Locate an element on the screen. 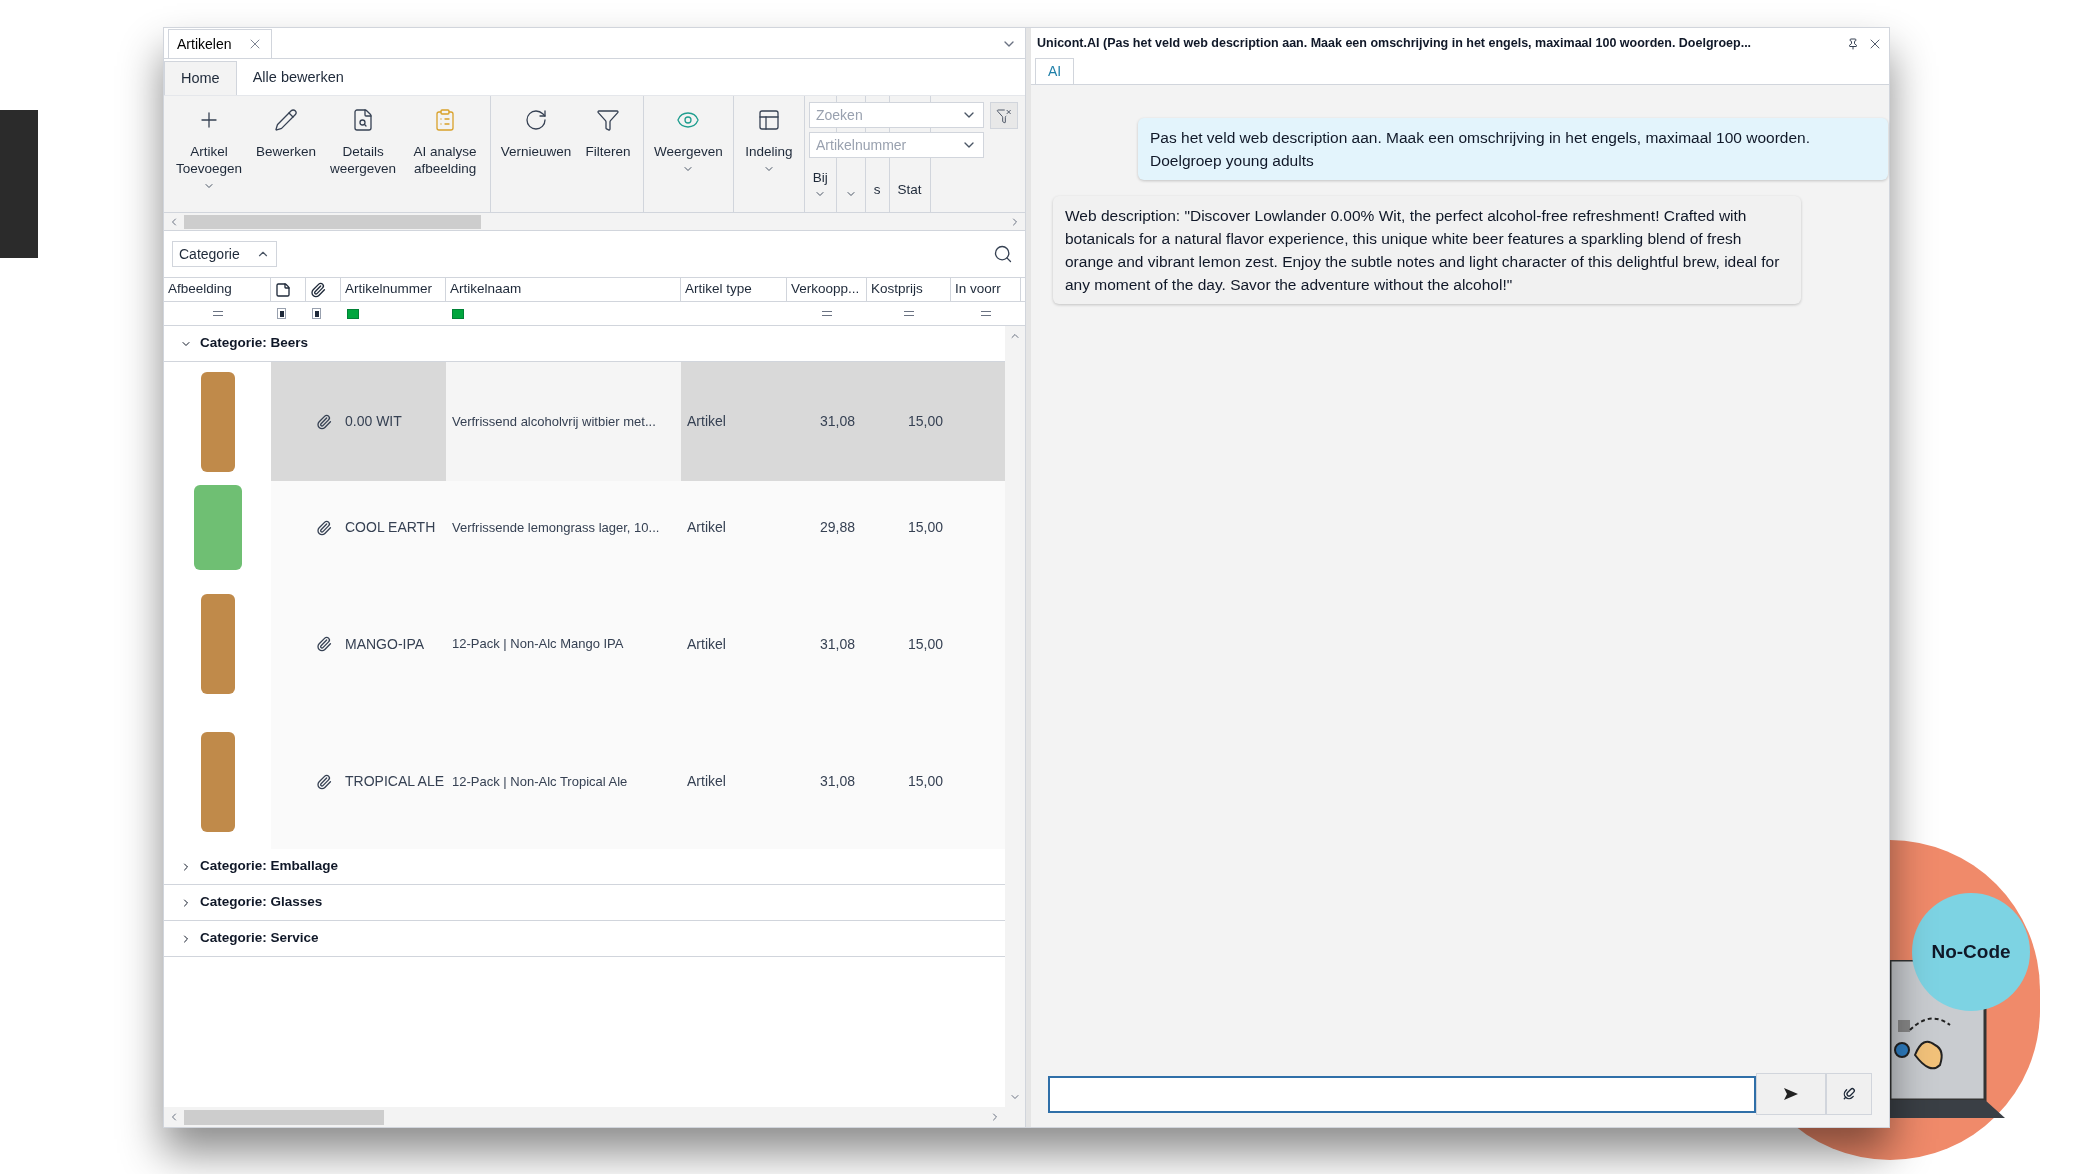 The width and height of the screenshot is (2091, 1174). table-cell-text: 0.00 WIT is located at coordinates (373, 421).